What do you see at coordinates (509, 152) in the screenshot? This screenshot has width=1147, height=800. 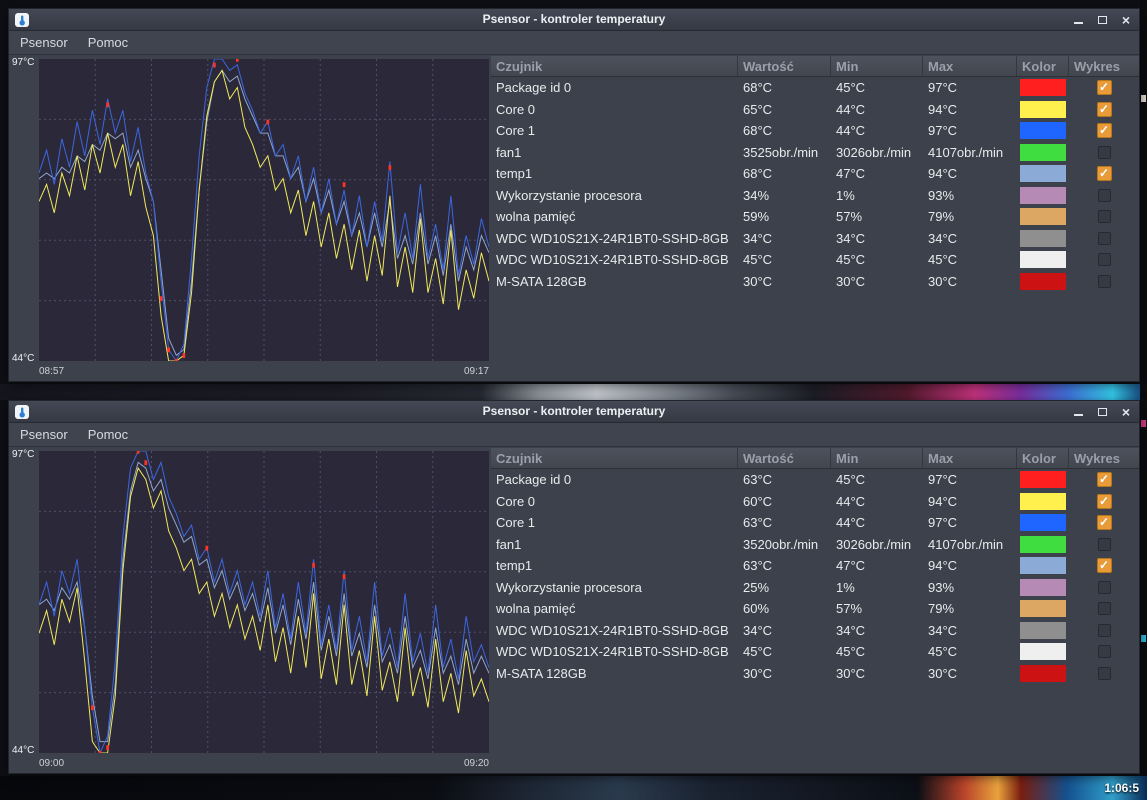 I see `sensor-name: fan1` at bounding box center [509, 152].